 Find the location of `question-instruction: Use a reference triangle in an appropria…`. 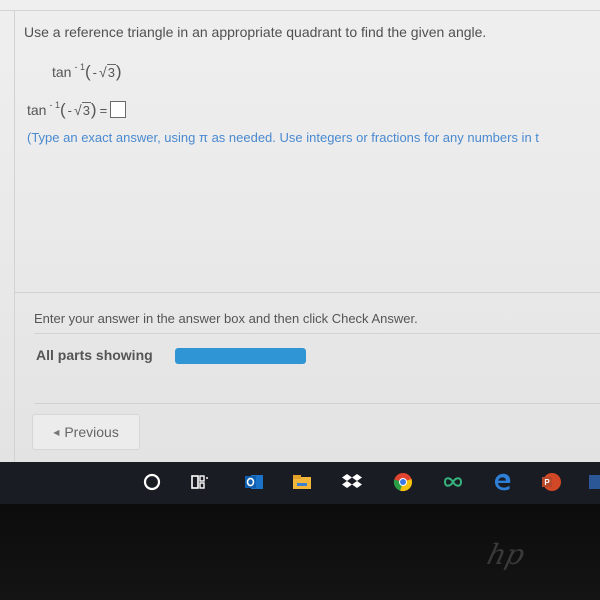

question-instruction: Use a reference triangle in an appropria… is located at coordinates (255, 32).